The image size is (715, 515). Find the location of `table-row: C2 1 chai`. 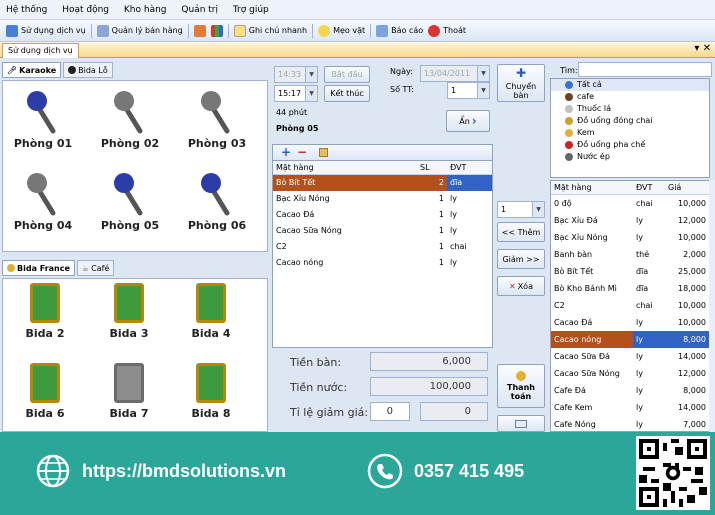

table-row: C2 1 chai is located at coordinates (382, 247).